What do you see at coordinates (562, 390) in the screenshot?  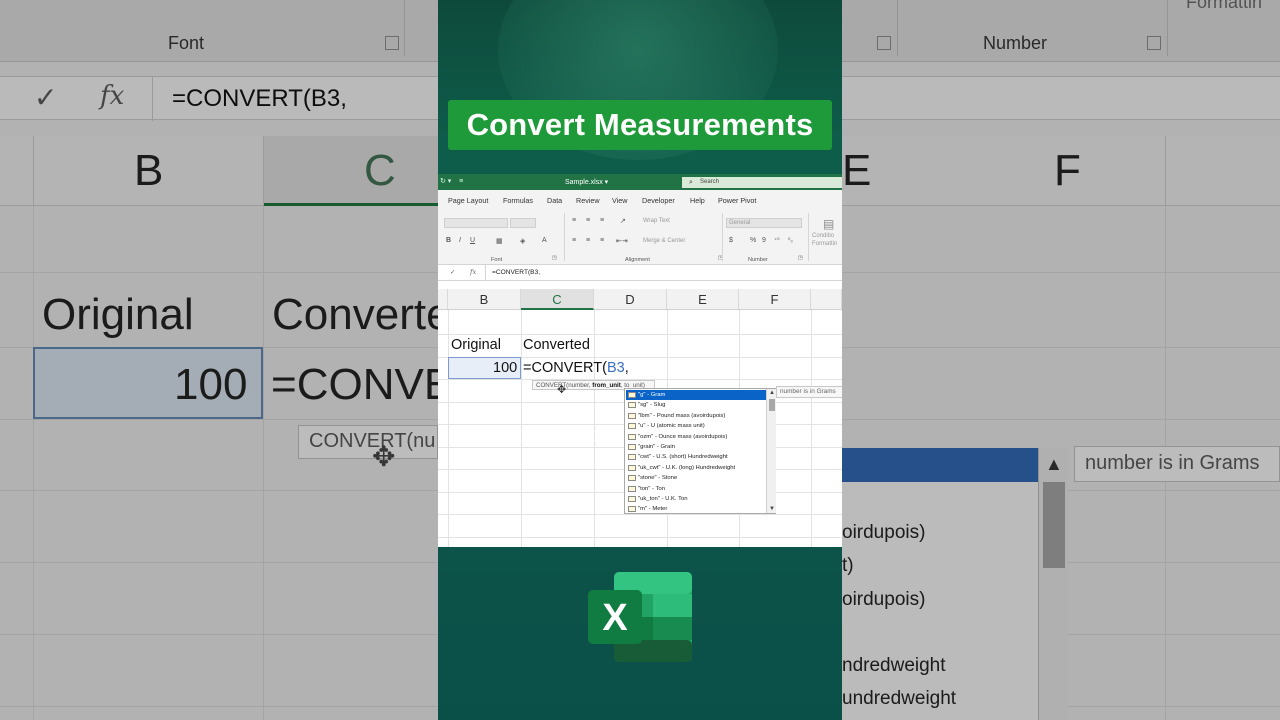 I see `move-cursor-icon: ✥` at bounding box center [562, 390].